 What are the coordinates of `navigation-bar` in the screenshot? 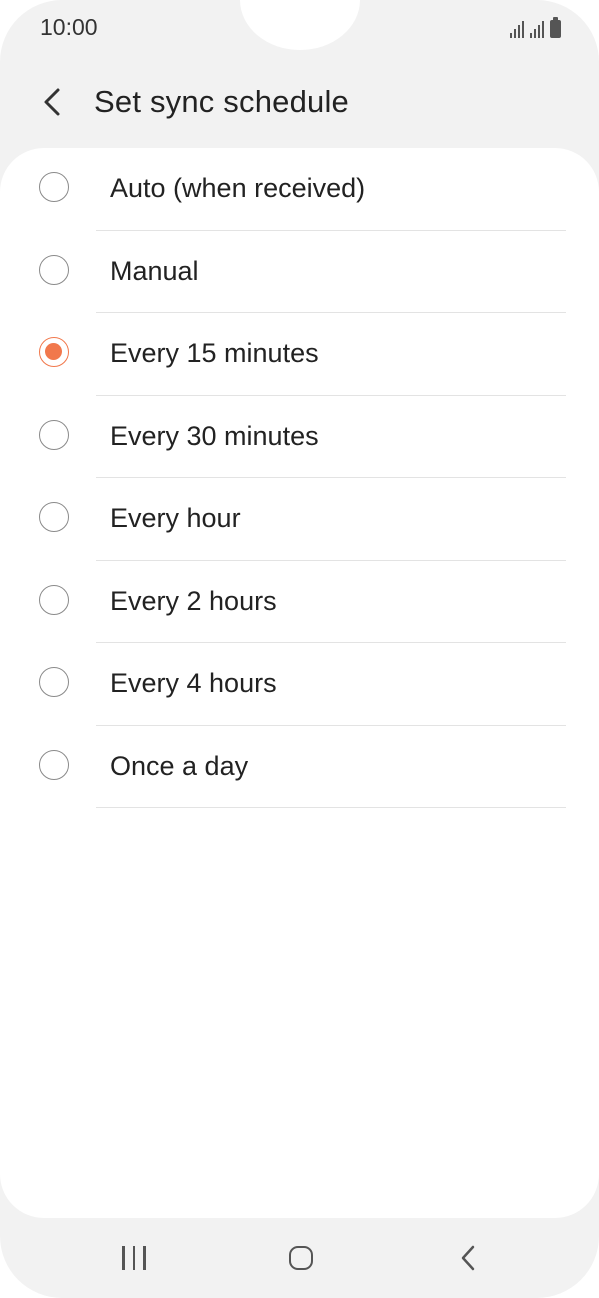 It's located at (299, 1258).